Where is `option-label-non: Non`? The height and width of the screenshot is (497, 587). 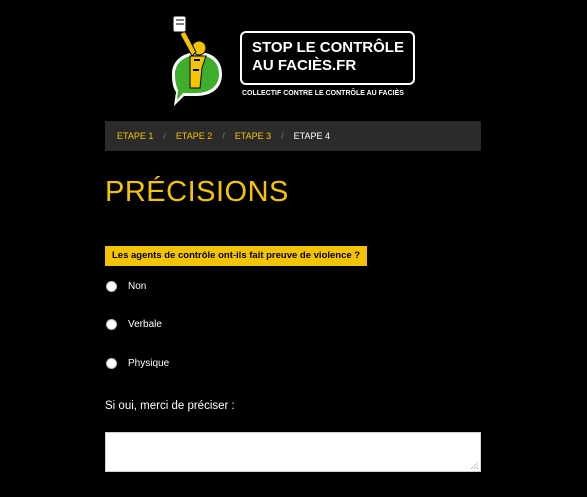 option-label-non: Non is located at coordinates (137, 286).